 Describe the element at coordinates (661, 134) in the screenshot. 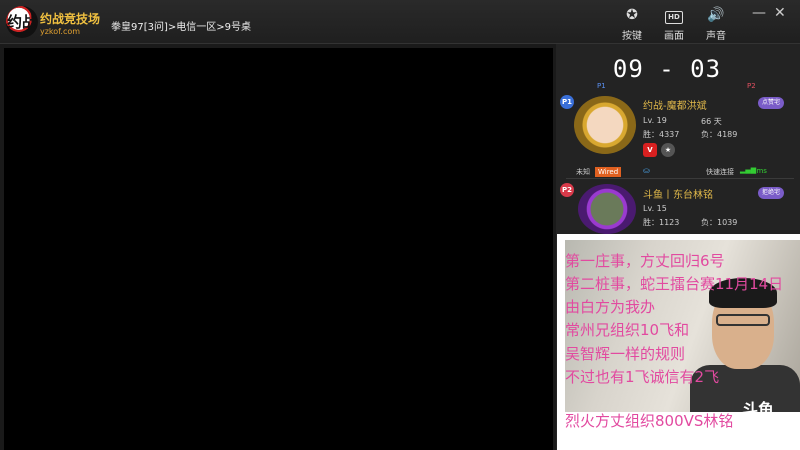

I see `p1-wins: 胜：4337` at that location.